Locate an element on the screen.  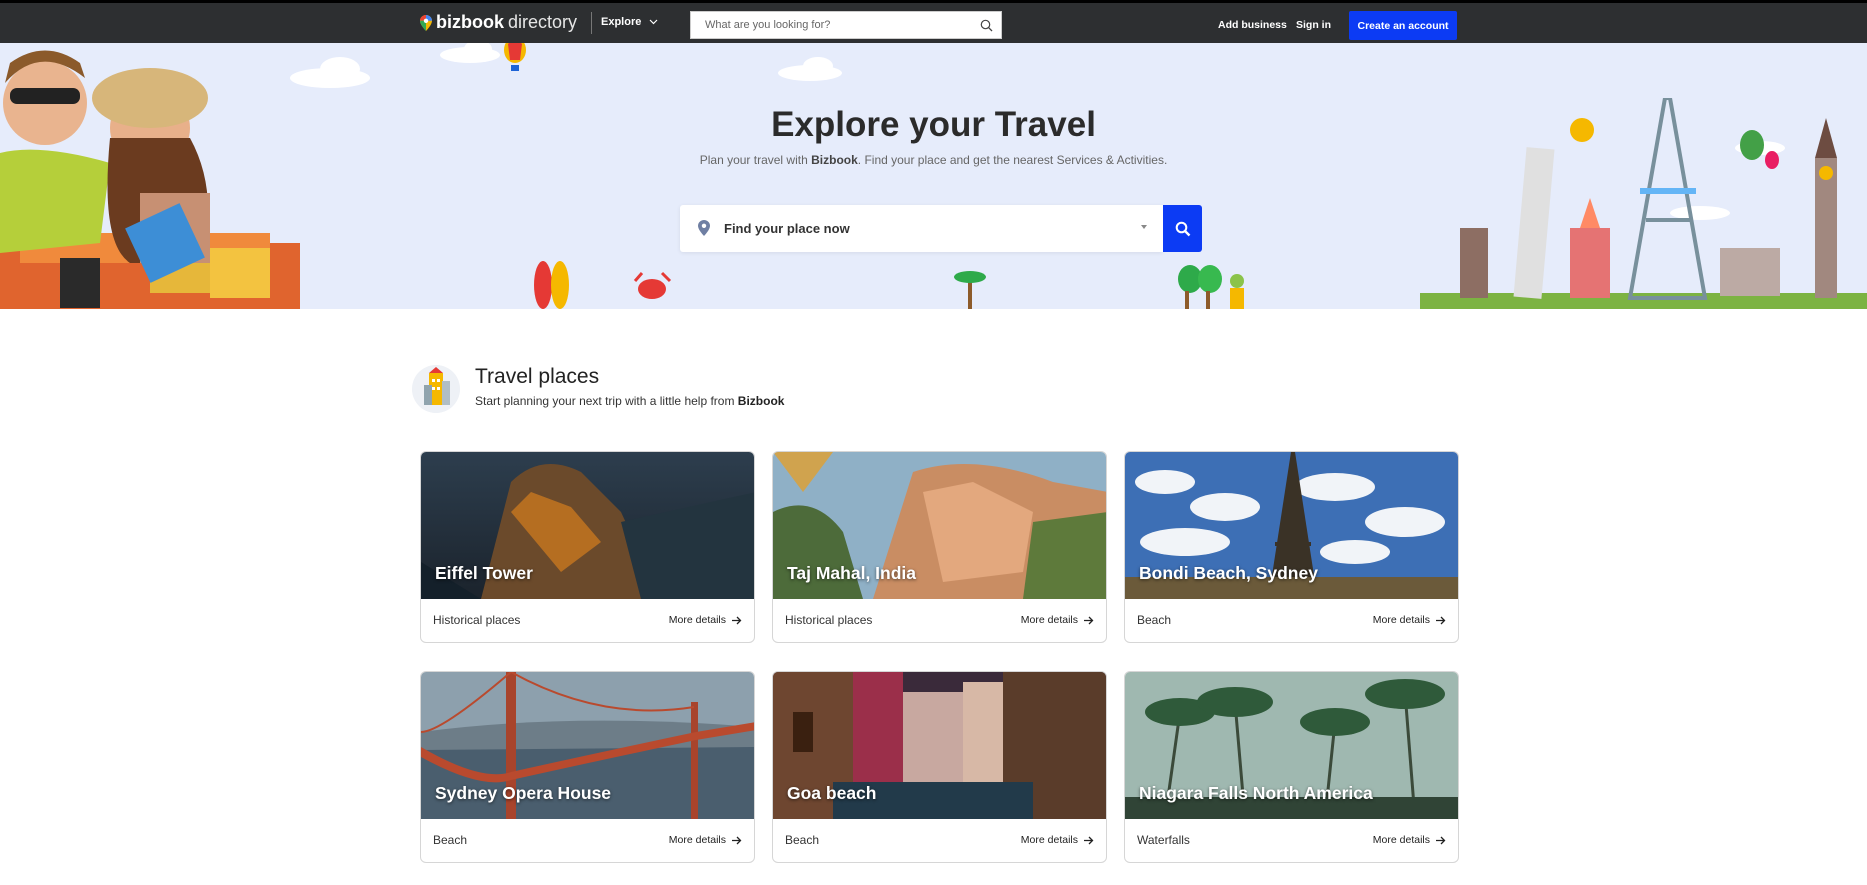
section-subtitle-brand: Bizbook is located at coordinates (761, 401).